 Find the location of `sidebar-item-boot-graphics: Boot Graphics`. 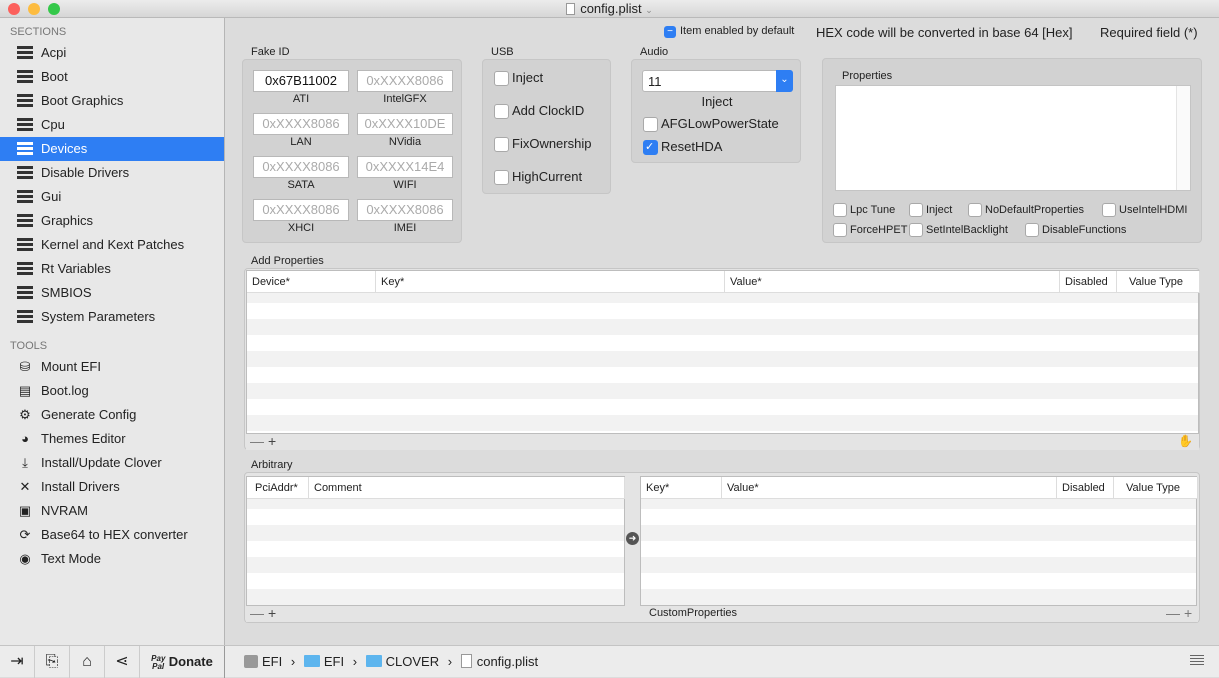

sidebar-item-boot-graphics: Boot Graphics is located at coordinates (112, 101).